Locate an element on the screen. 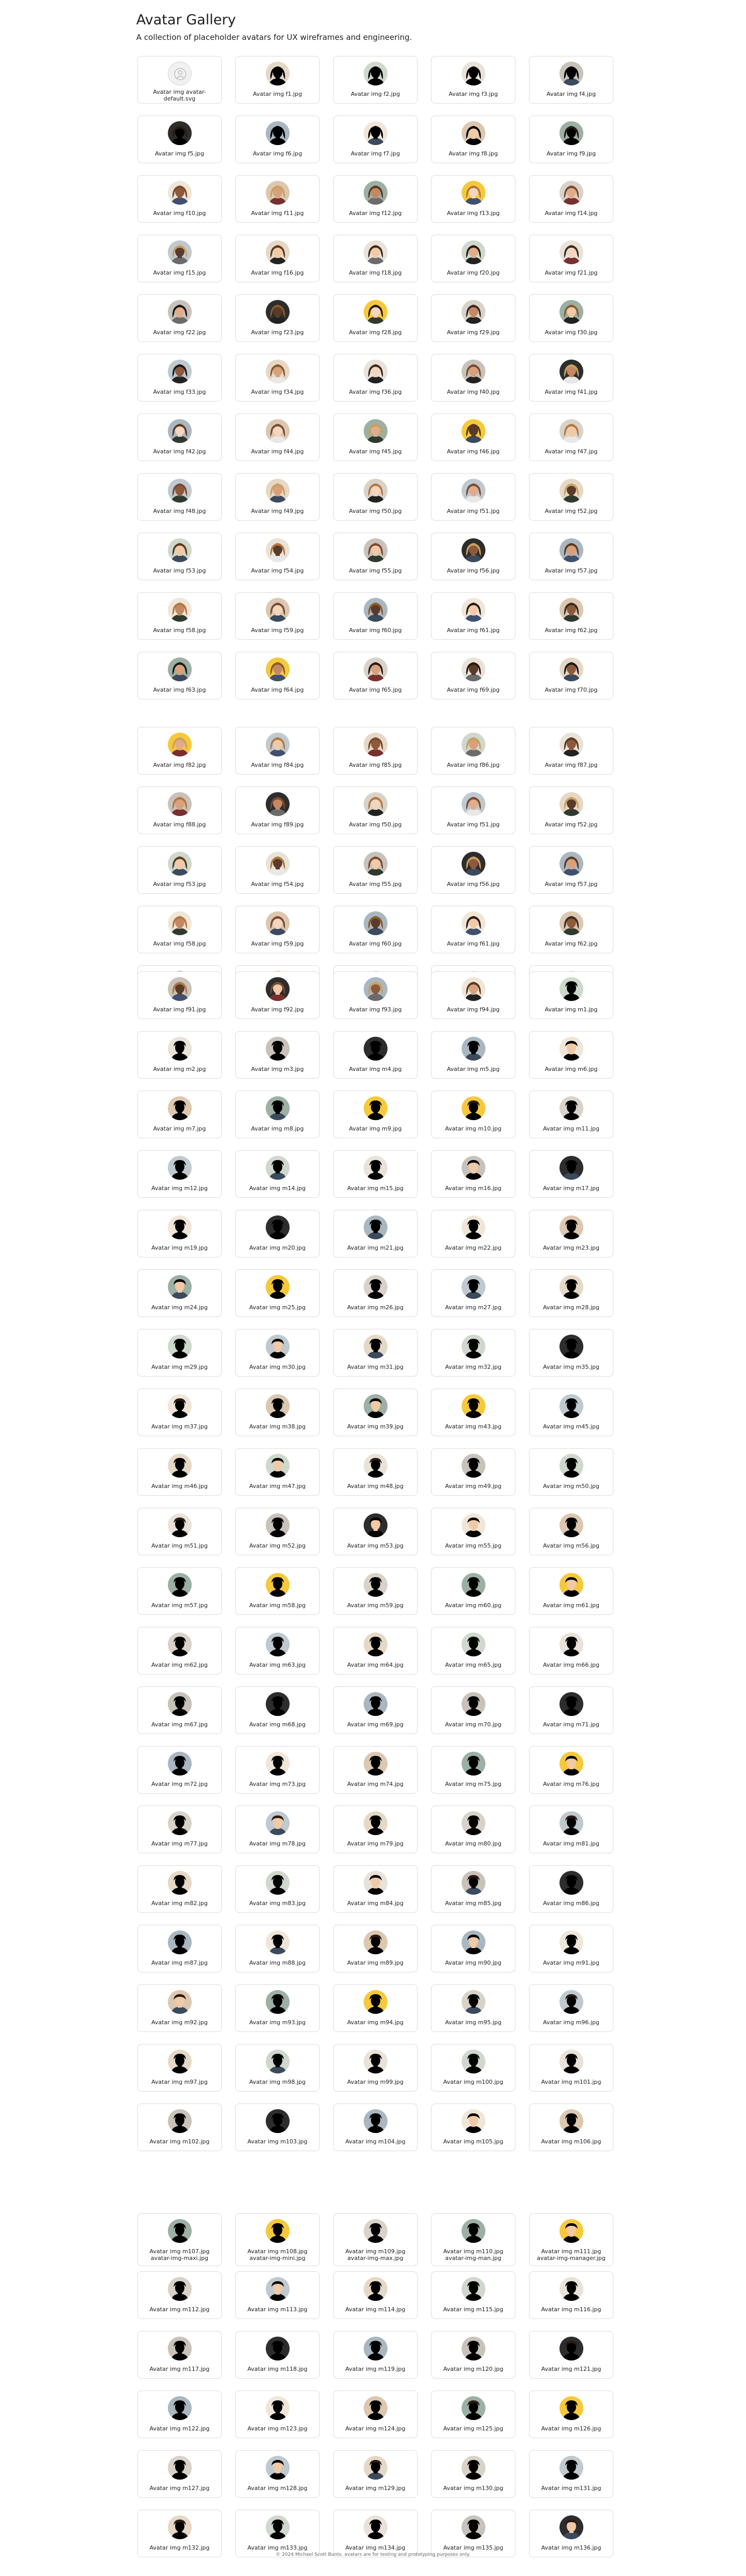  avatar-card: Avatar img m12.jpg is located at coordinates (179, 1174).